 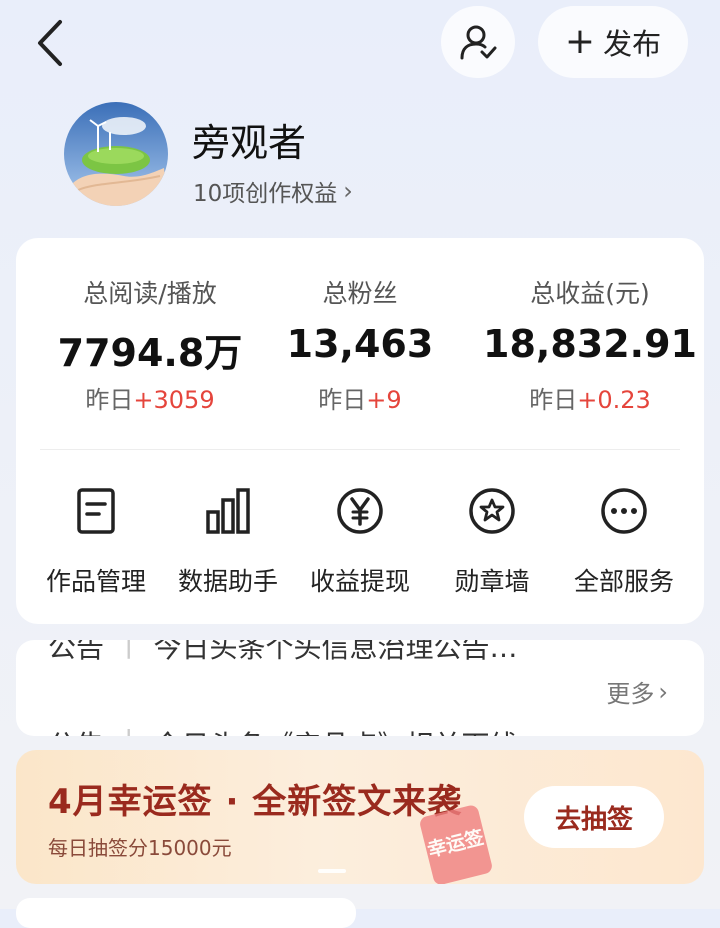 I want to click on stat-total-fans: 总粉丝 13,463 昨日+9, so click(x=360, y=344).